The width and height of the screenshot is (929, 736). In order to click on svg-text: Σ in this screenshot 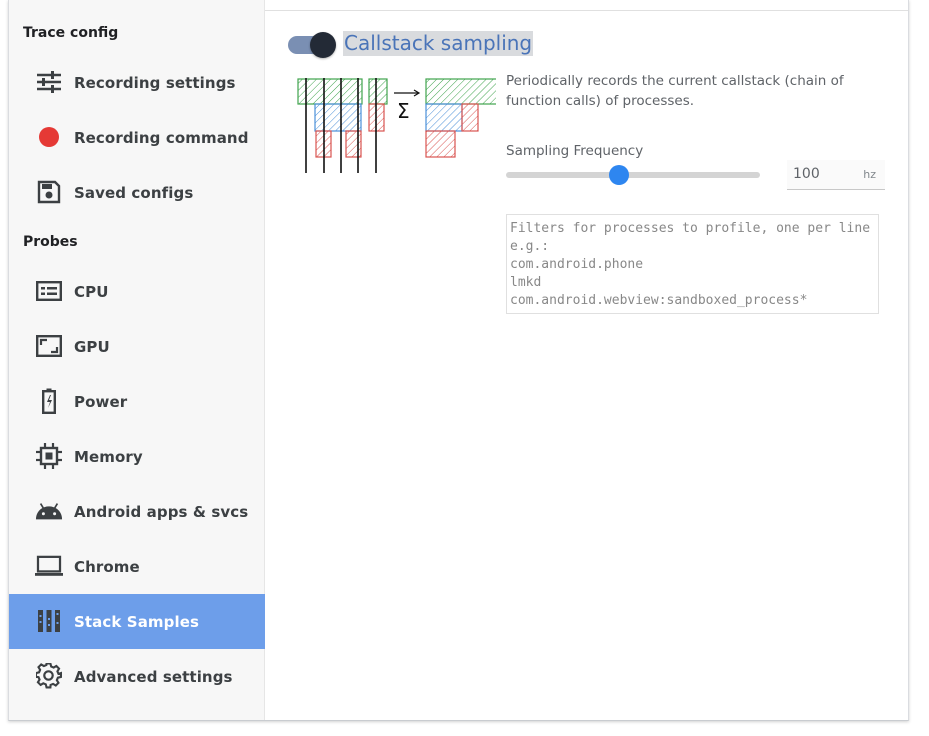, I will do `click(403, 111)`.